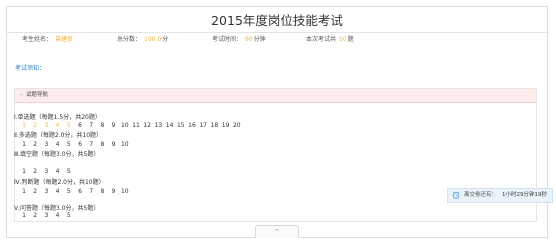 The image size is (556, 240). I want to click on question-number-button: 13, so click(158, 125).